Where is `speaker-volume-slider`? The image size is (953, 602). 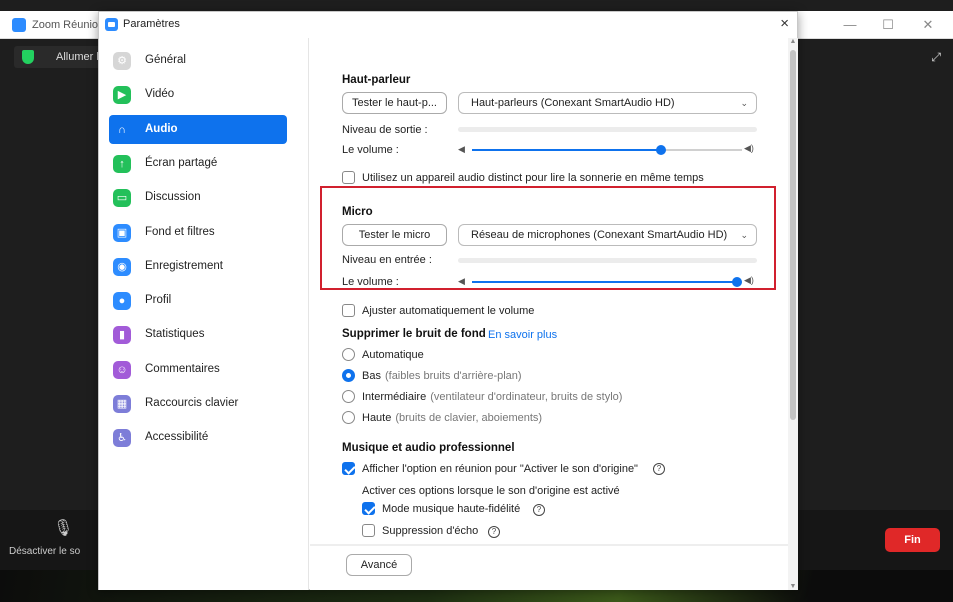
speaker-volume-slider is located at coordinates (607, 150).